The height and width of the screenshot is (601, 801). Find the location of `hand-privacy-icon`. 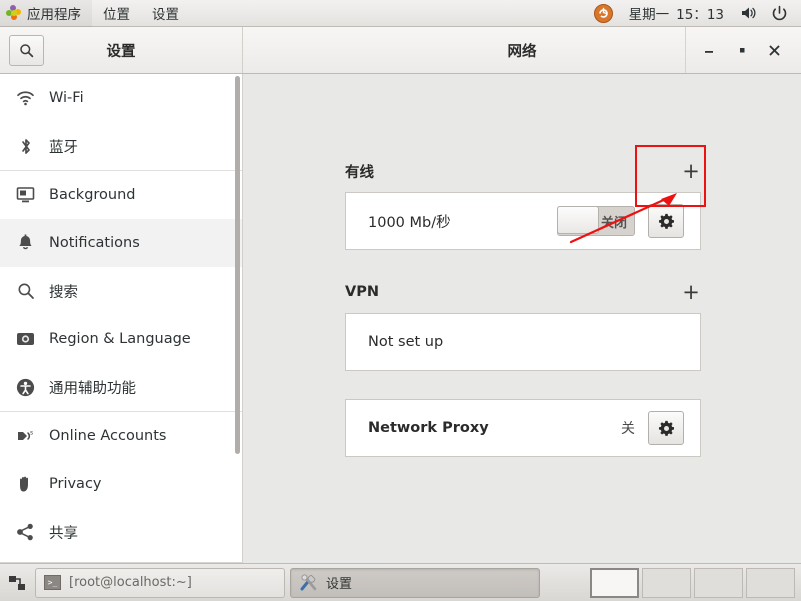

hand-privacy-icon is located at coordinates (25, 484).